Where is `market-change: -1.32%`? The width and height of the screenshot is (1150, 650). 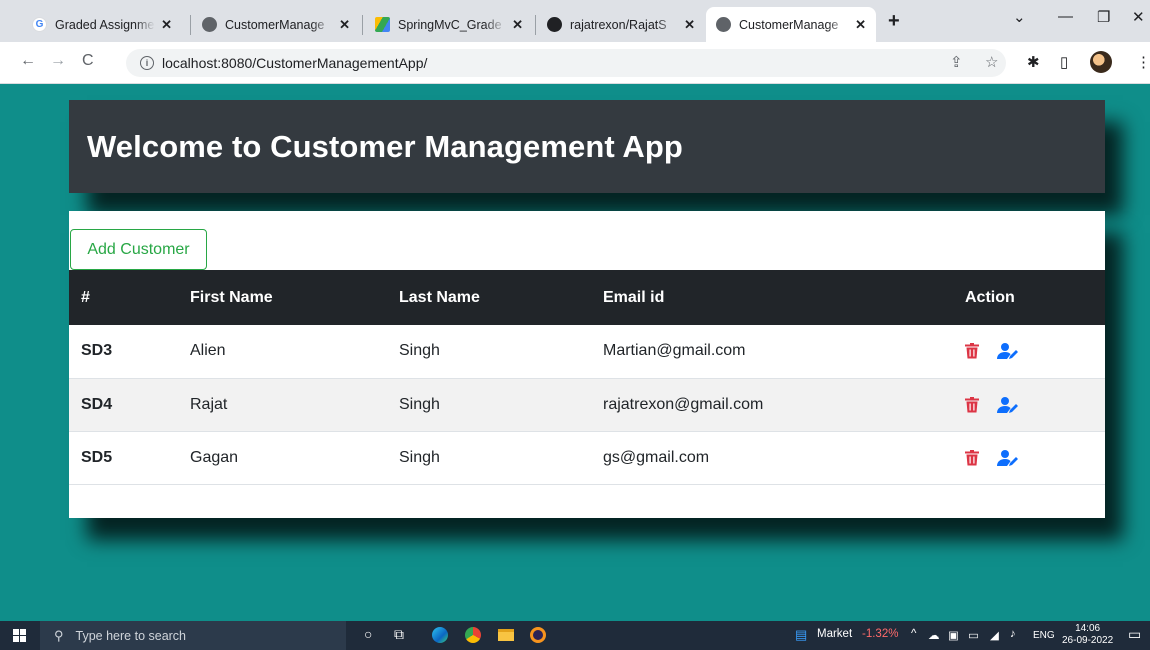
market-change: -1.32% is located at coordinates (880, 634).